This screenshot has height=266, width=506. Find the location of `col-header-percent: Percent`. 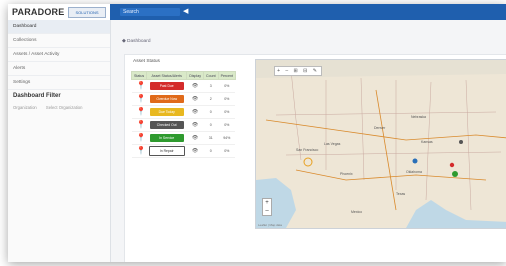

col-header-percent: Percent is located at coordinates (226, 75).